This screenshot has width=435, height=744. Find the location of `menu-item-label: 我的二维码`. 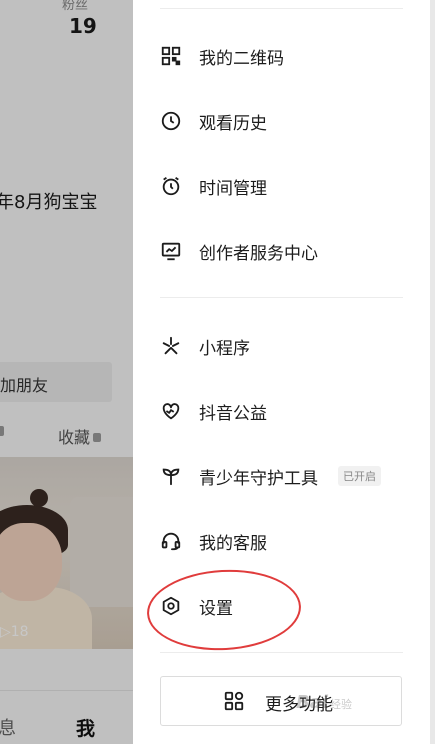

menu-item-label: 我的二维码 is located at coordinates (241, 59).